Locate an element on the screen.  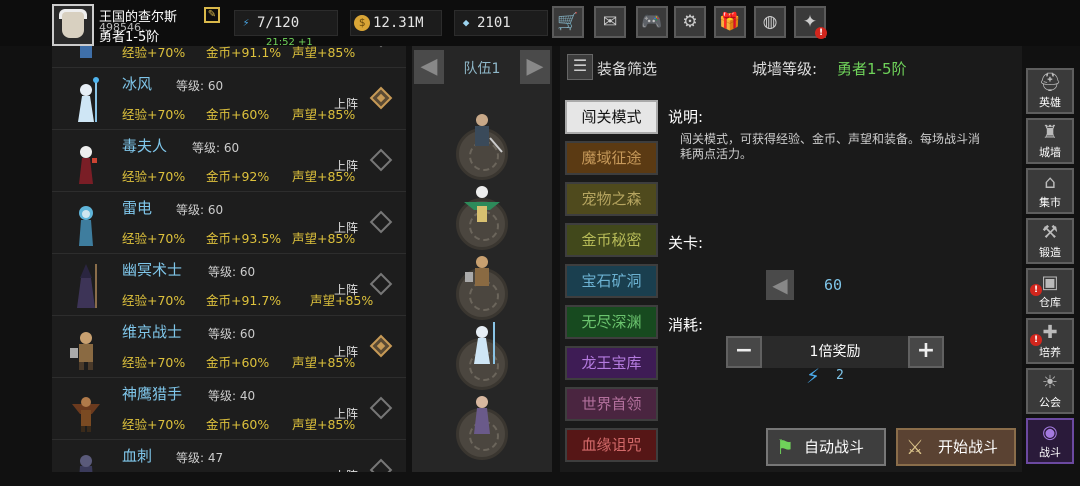
crossed-swords-icon: ⚔ is located at coordinates (915, 447).